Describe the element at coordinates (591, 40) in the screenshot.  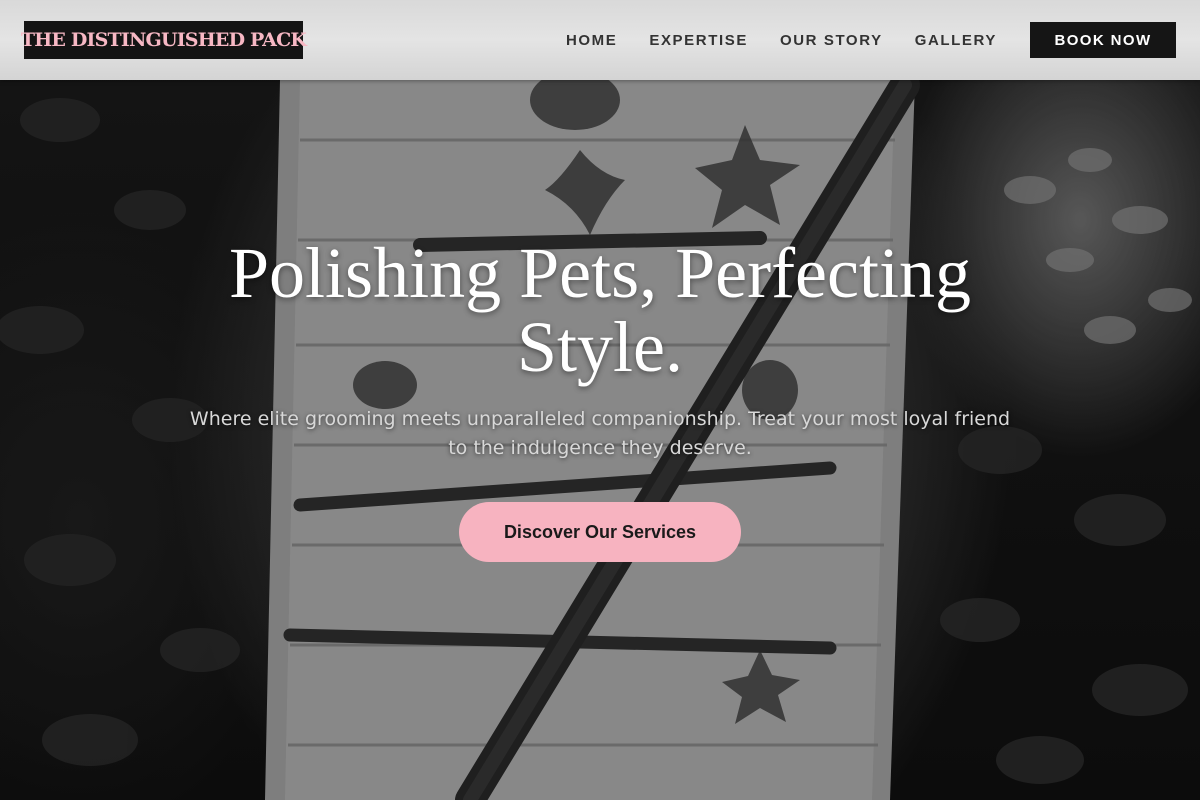
I see `nav-link-home: HOME` at that location.